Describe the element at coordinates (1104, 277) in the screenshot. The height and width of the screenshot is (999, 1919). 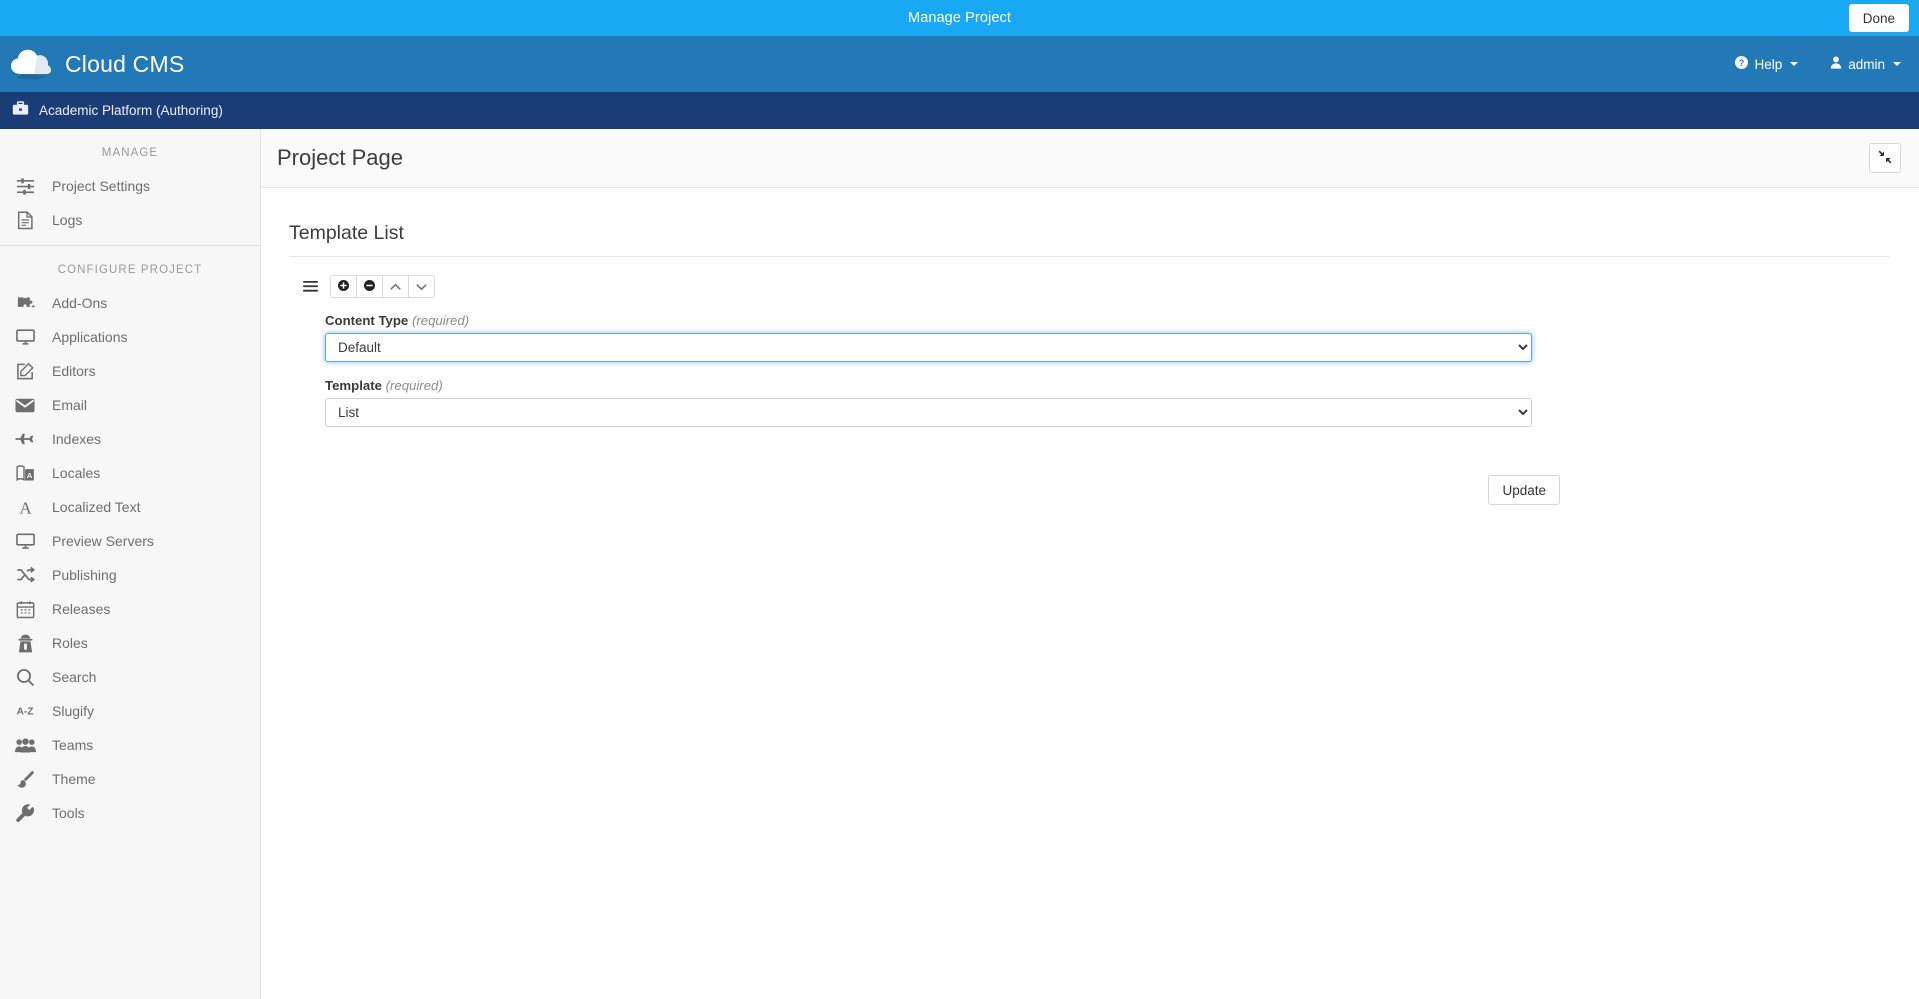
I see `array-item-toolbar` at that location.